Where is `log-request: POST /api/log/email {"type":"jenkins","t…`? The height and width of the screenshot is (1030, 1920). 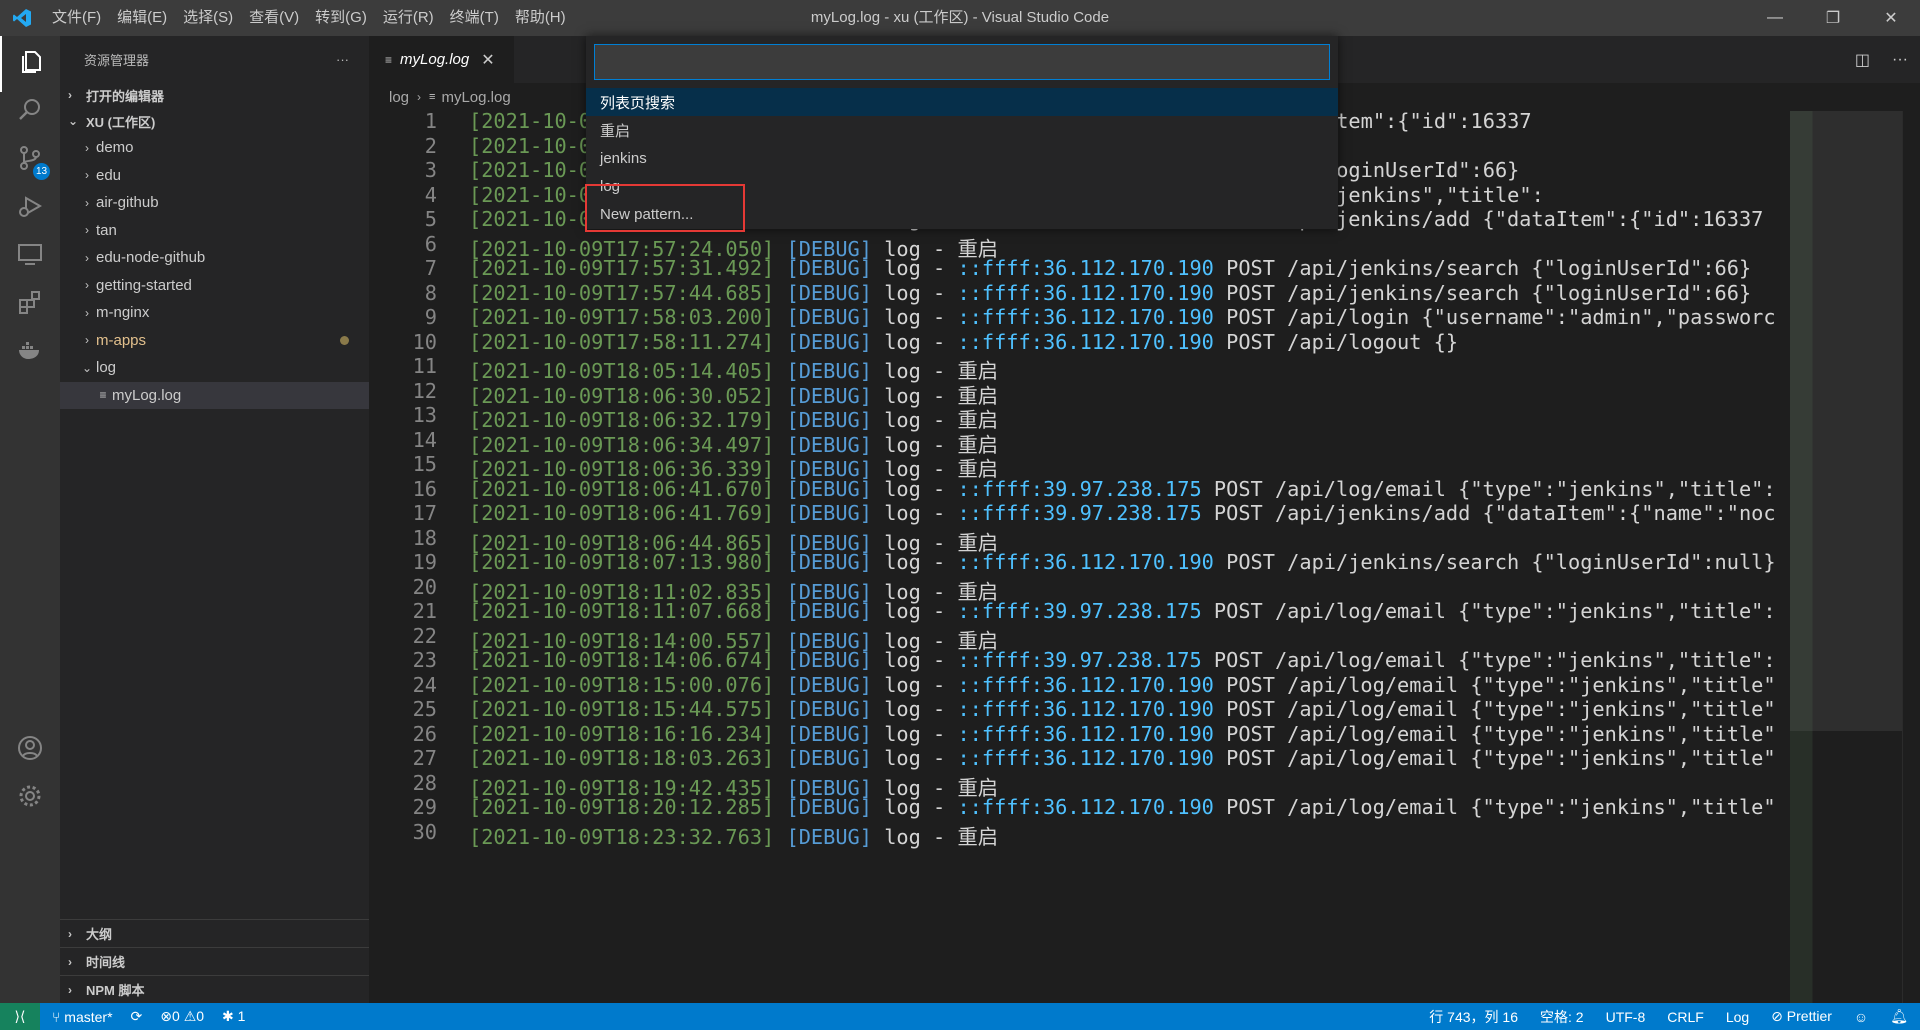 log-request: POST /api/log/email {"type":"jenkins","t… is located at coordinates (1494, 611).